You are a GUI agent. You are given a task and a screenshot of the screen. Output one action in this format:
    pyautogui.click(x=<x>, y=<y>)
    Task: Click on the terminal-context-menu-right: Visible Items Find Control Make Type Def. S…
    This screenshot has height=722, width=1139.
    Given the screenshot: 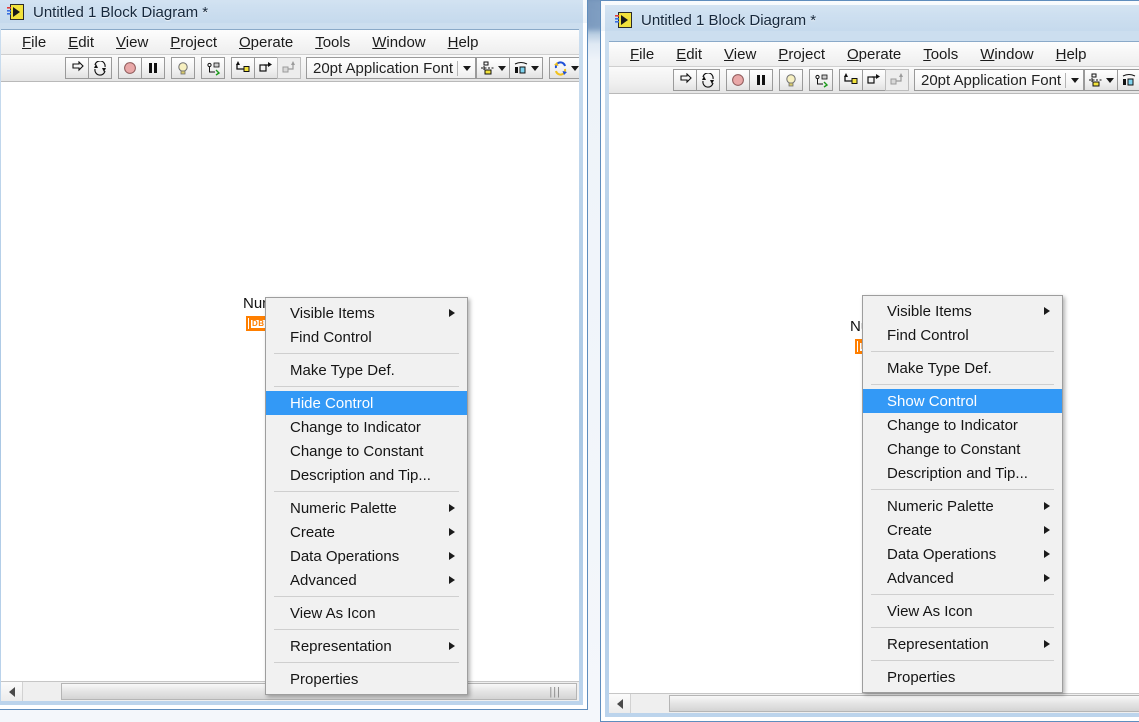 What is the action you would take?
    pyautogui.click(x=962, y=494)
    